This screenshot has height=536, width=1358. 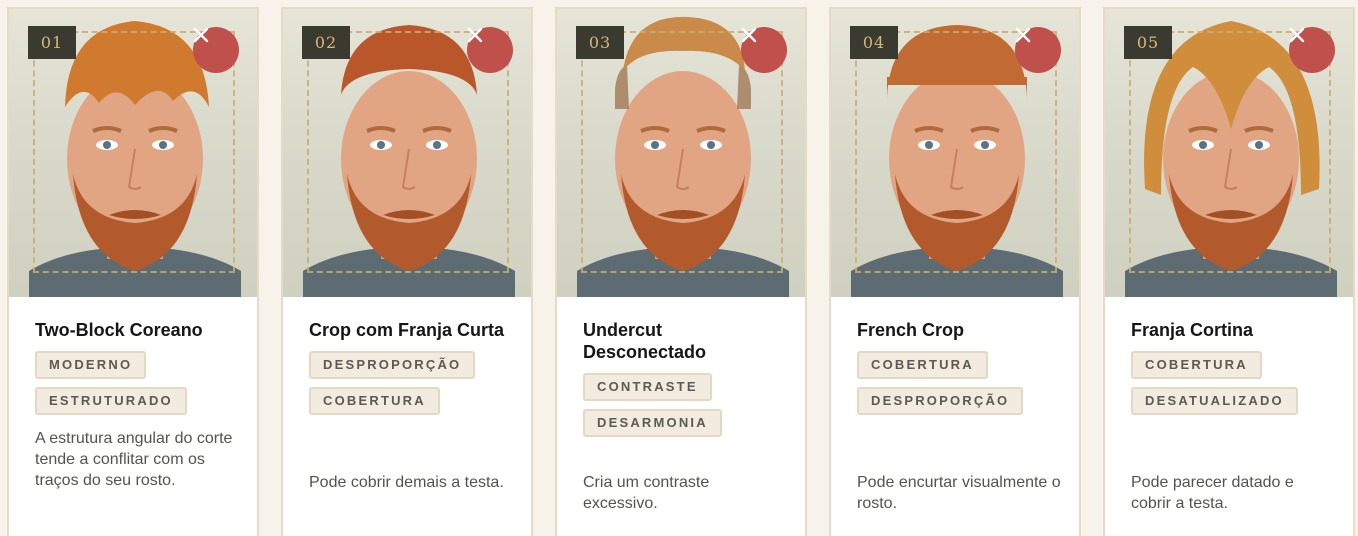 What do you see at coordinates (1229, 153) in the screenshot?
I see `hairstyle-photo: 05` at bounding box center [1229, 153].